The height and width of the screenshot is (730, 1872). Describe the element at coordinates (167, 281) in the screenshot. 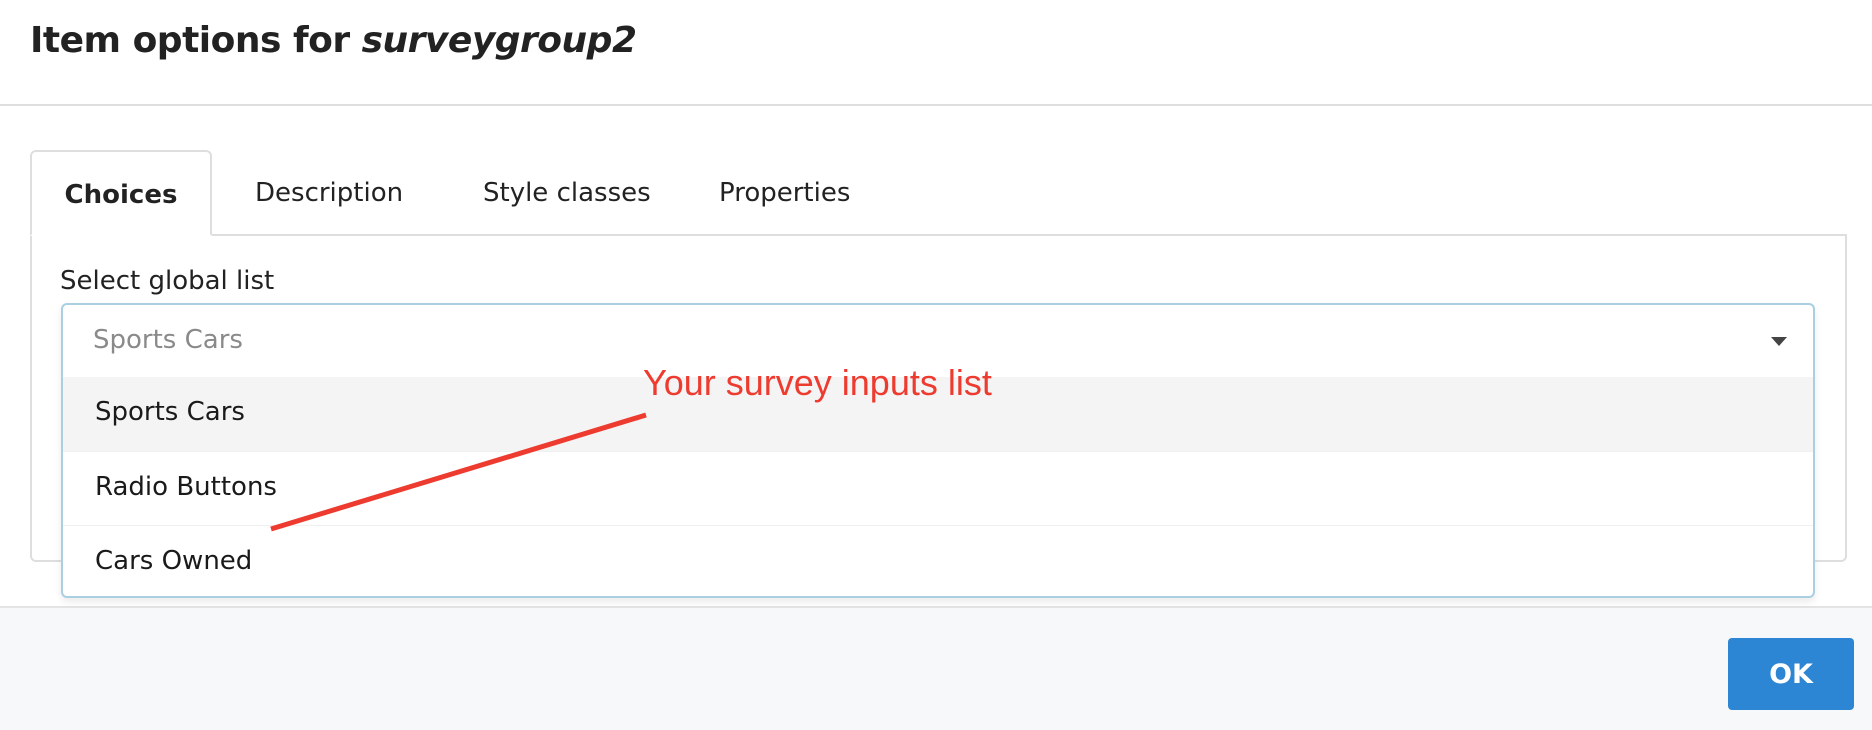

I see `global-list-label: Select global list` at that location.